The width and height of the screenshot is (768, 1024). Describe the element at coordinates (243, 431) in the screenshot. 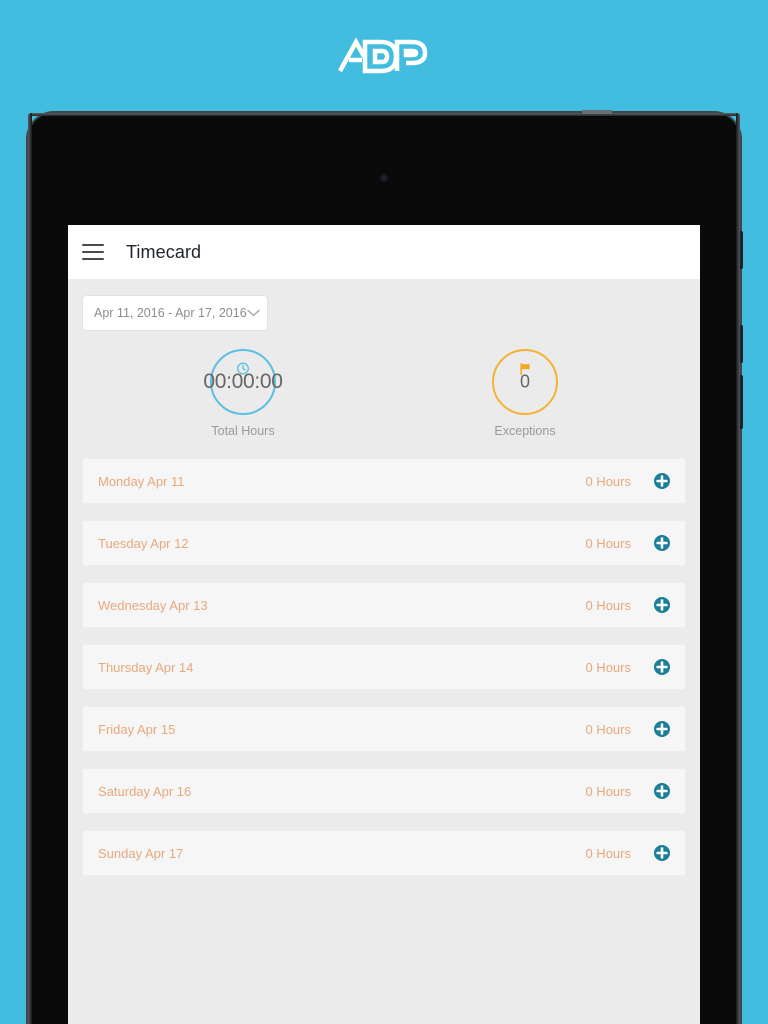

I see `total-hours-label: Total Hours` at that location.